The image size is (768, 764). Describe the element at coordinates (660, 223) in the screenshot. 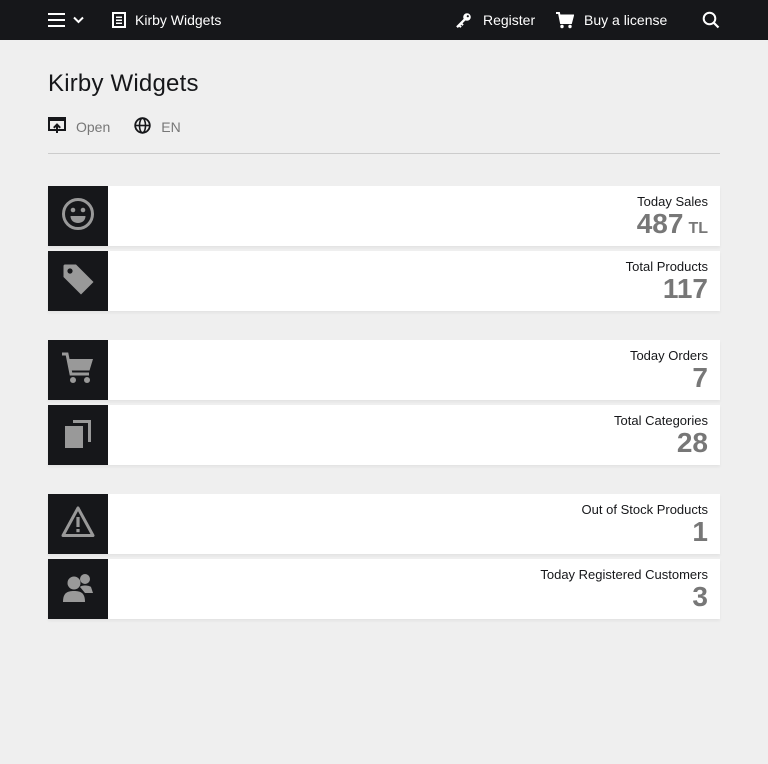

I see `widget-value-number: 487` at that location.